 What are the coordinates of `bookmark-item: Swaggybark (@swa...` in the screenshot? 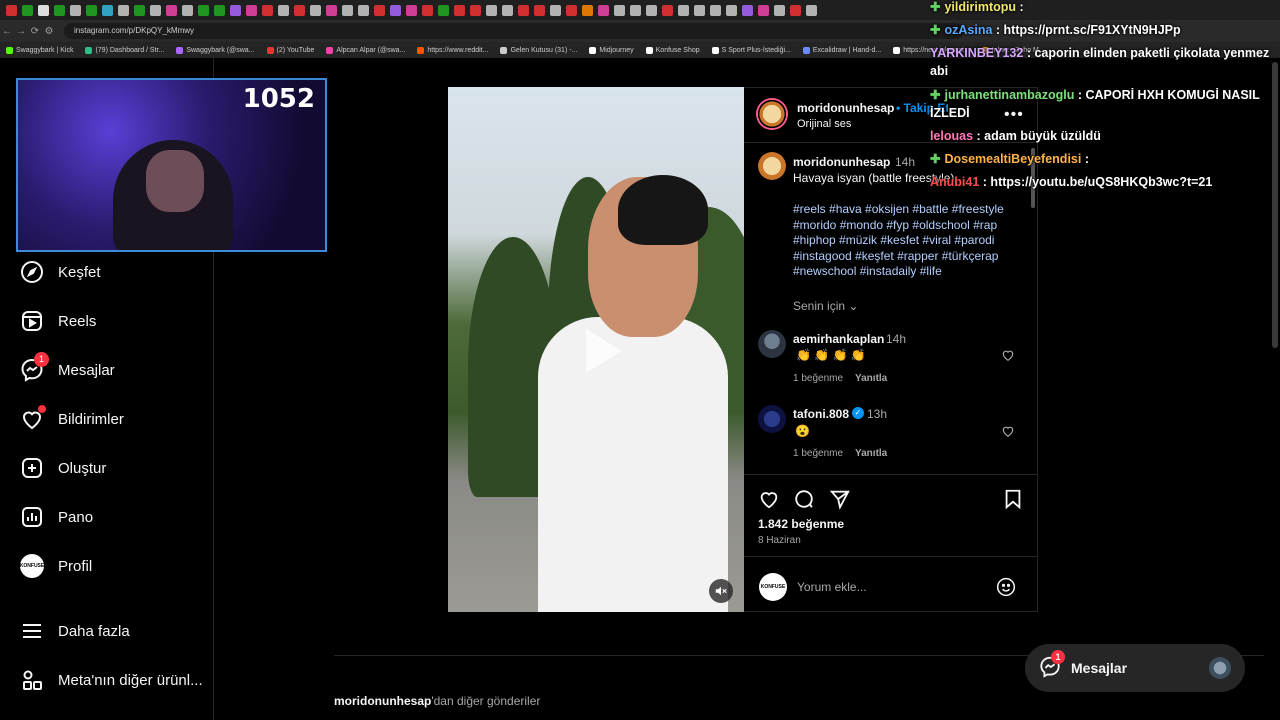 It's located at (215, 50).